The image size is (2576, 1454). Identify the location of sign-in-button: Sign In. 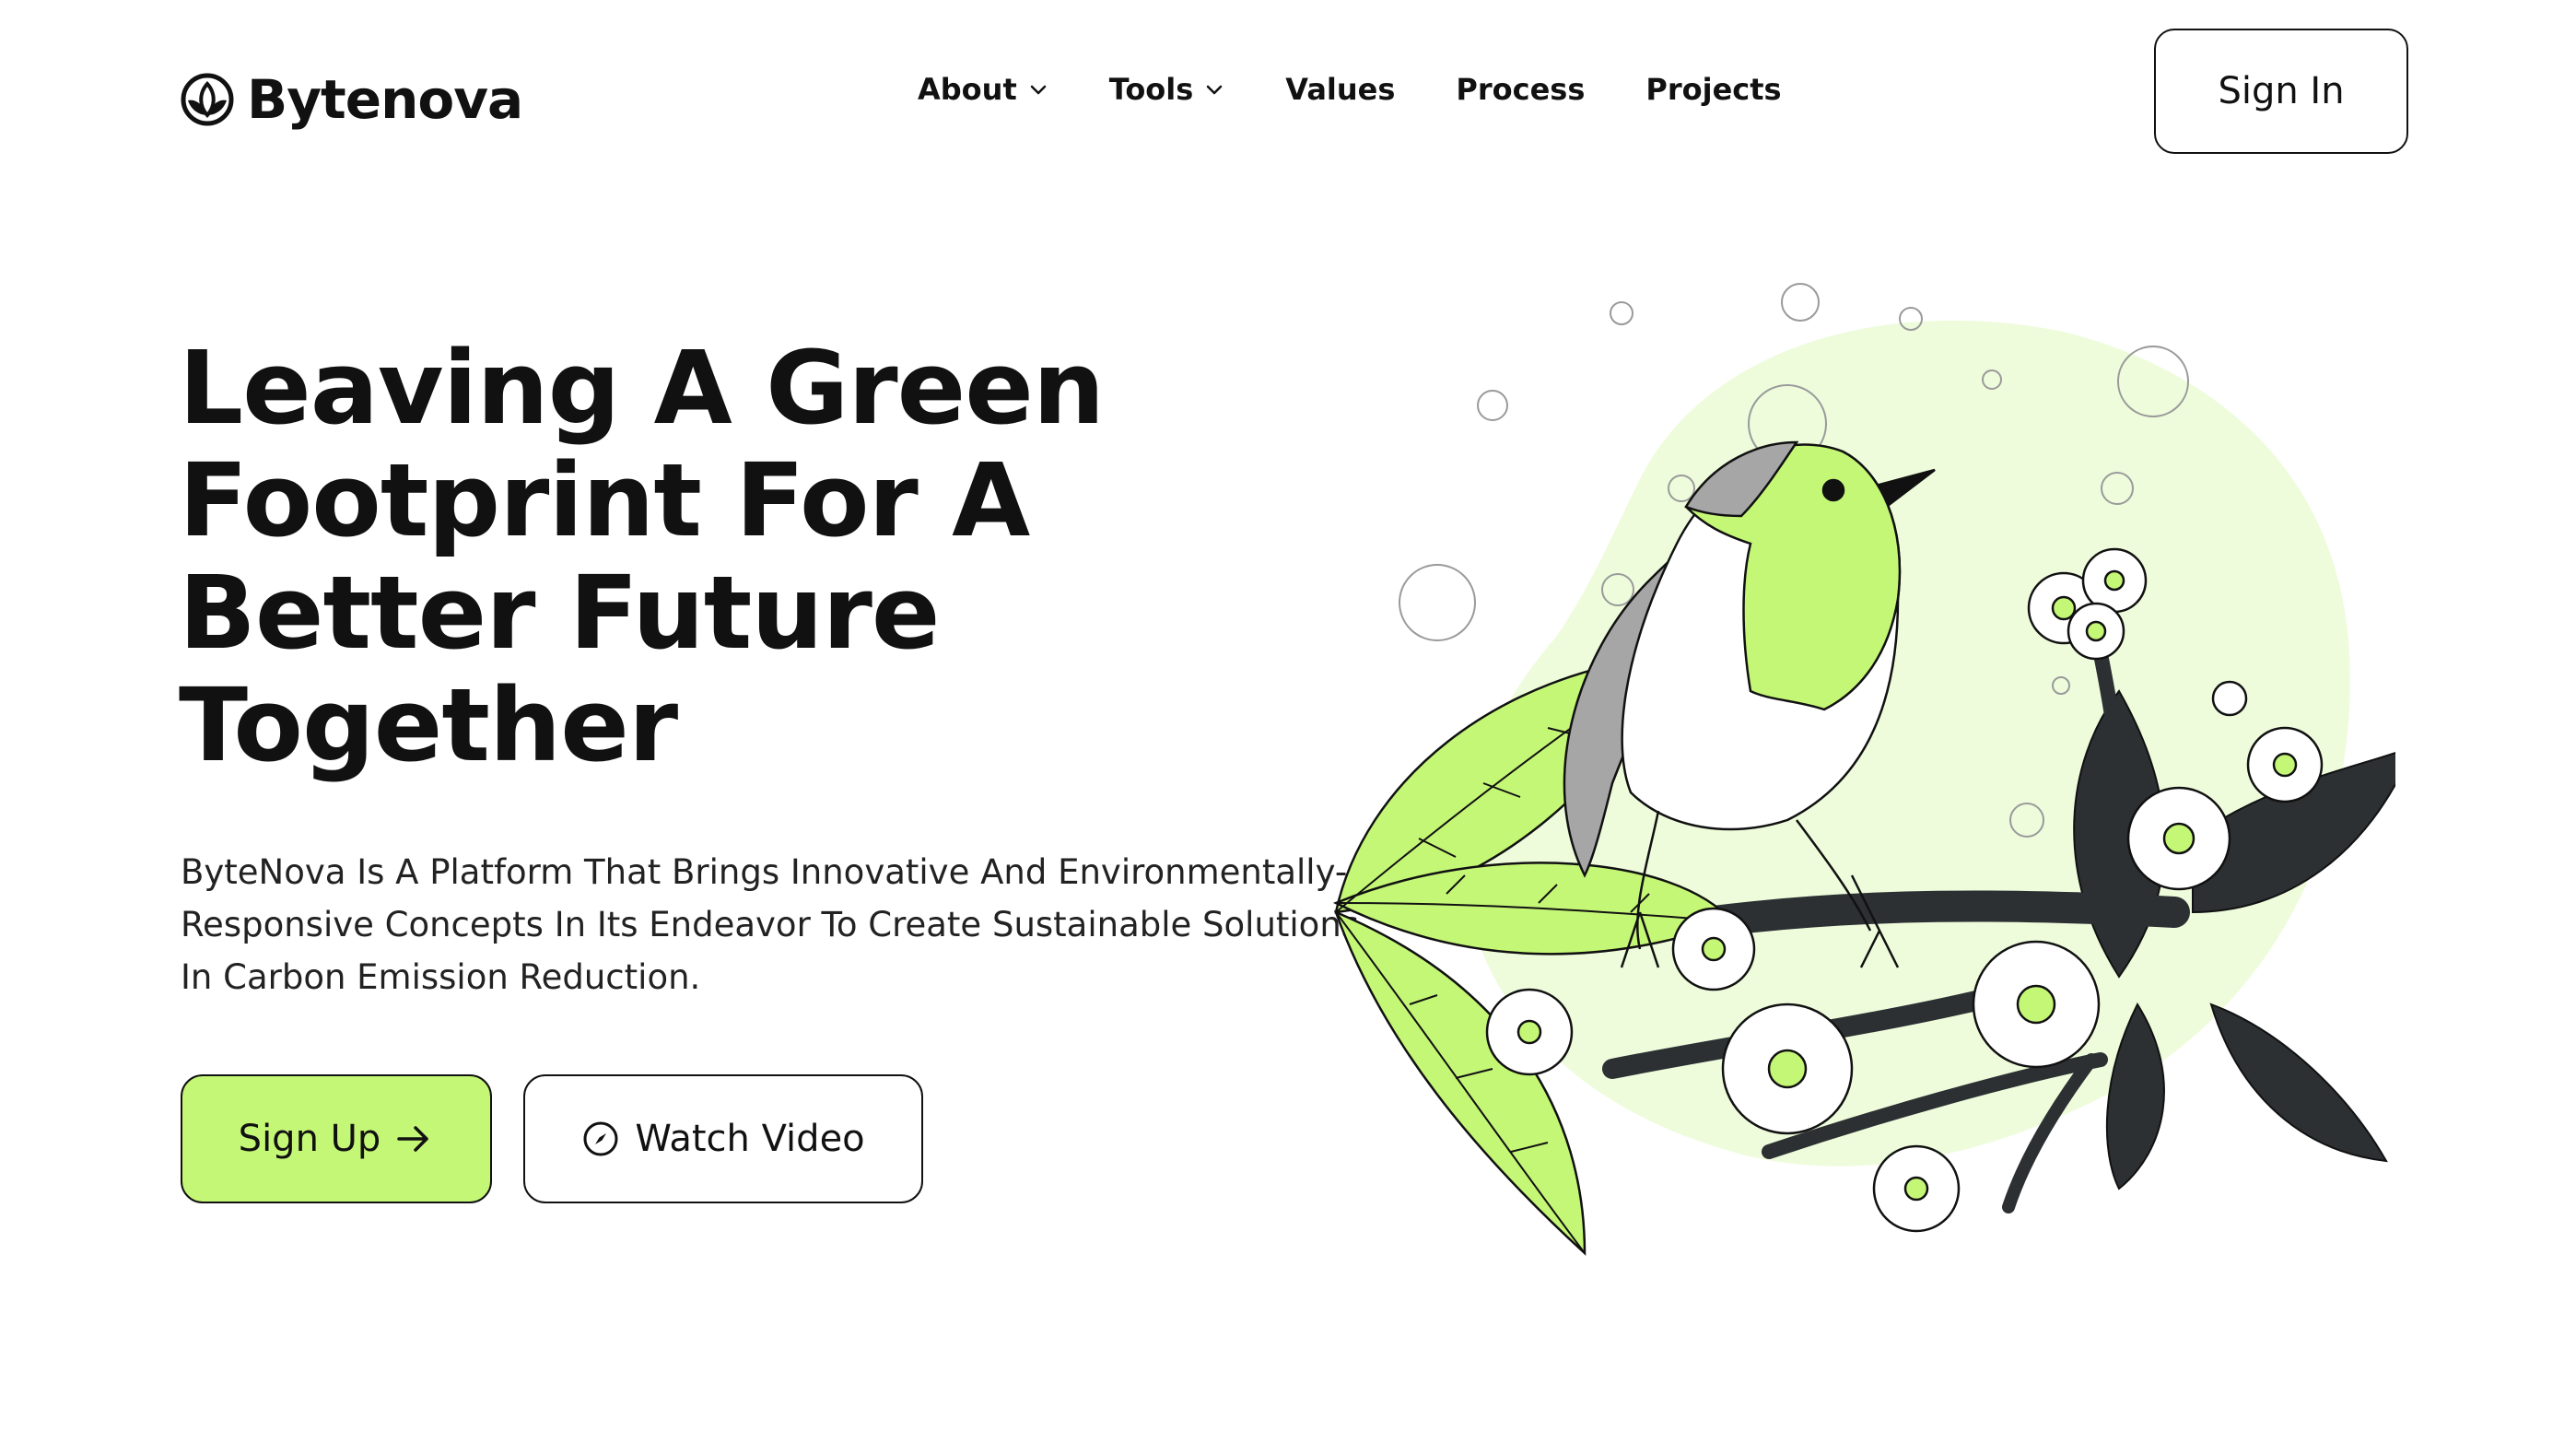
(2281, 91).